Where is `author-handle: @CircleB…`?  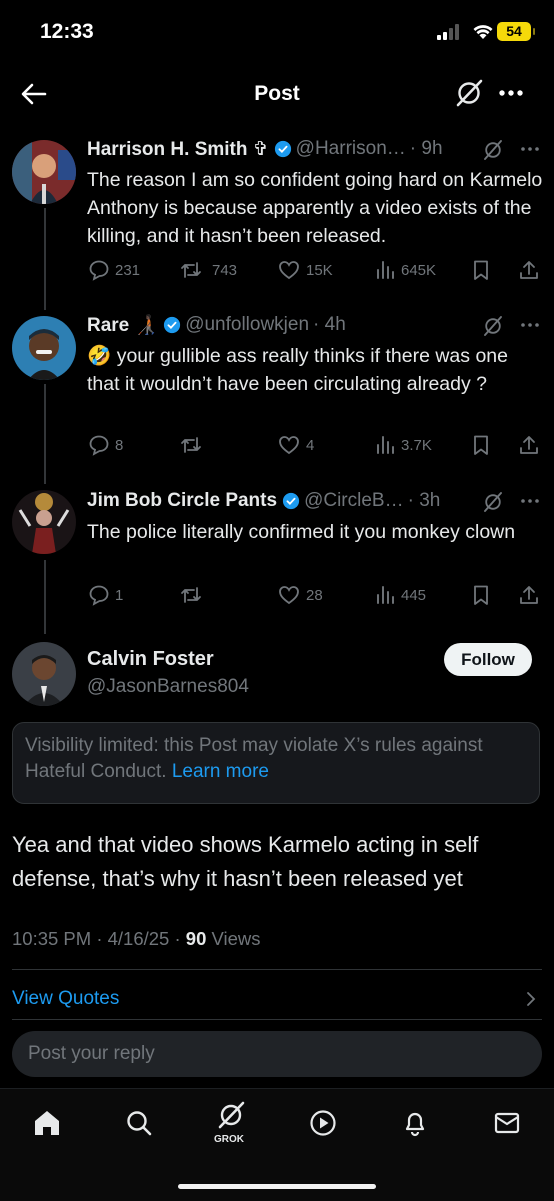
author-handle: @CircleB… is located at coordinates (354, 501).